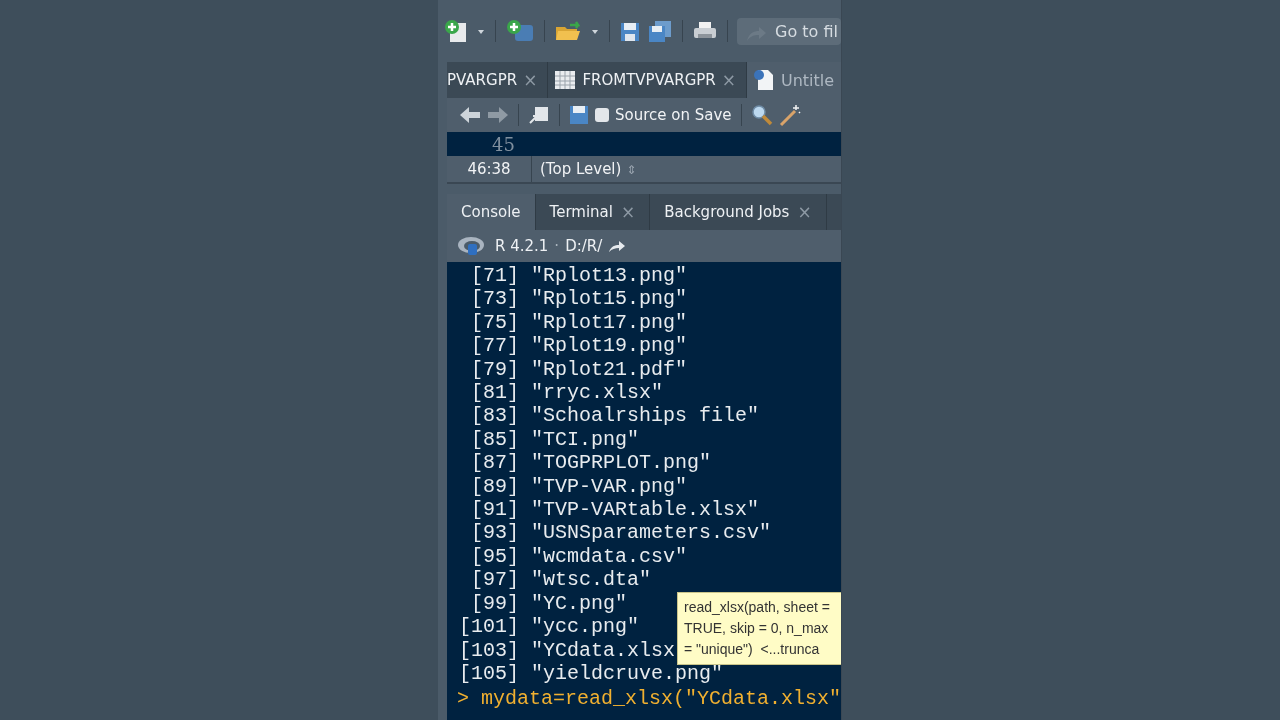 This screenshot has width=1280, height=720. What do you see at coordinates (585, 439) in the screenshot?
I see `output-text: "TCI.png"` at bounding box center [585, 439].